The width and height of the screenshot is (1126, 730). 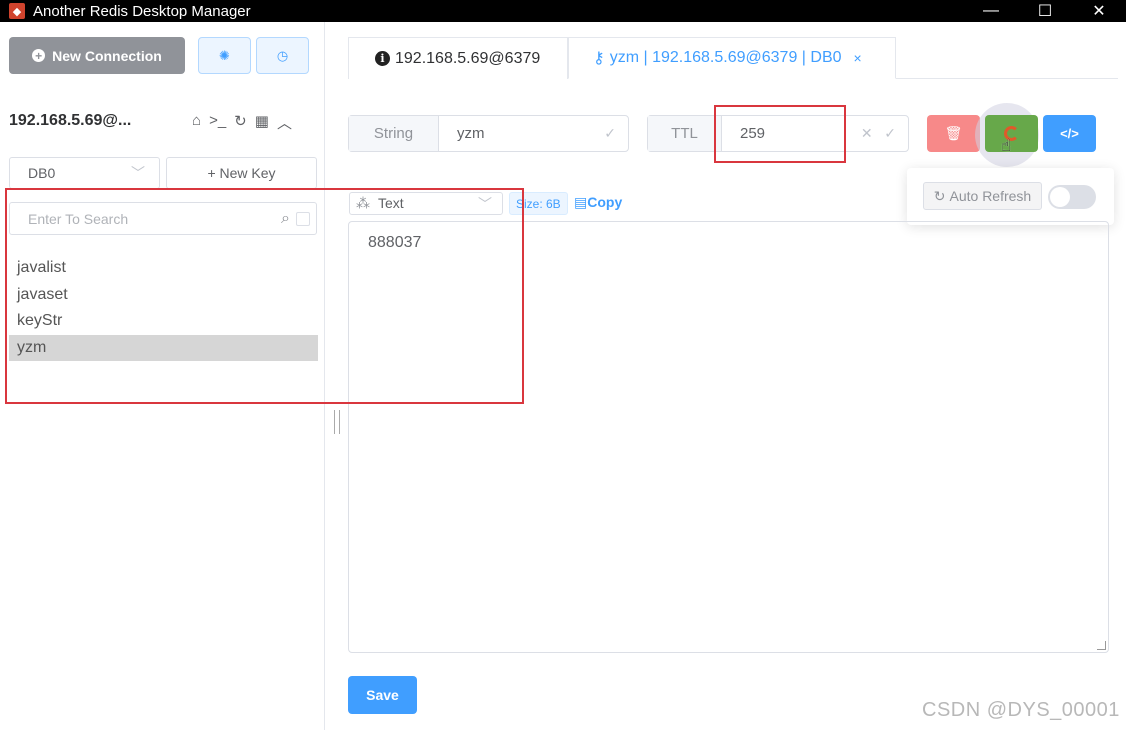 I want to click on db-select: DB0 ﹀, so click(x=84, y=173).